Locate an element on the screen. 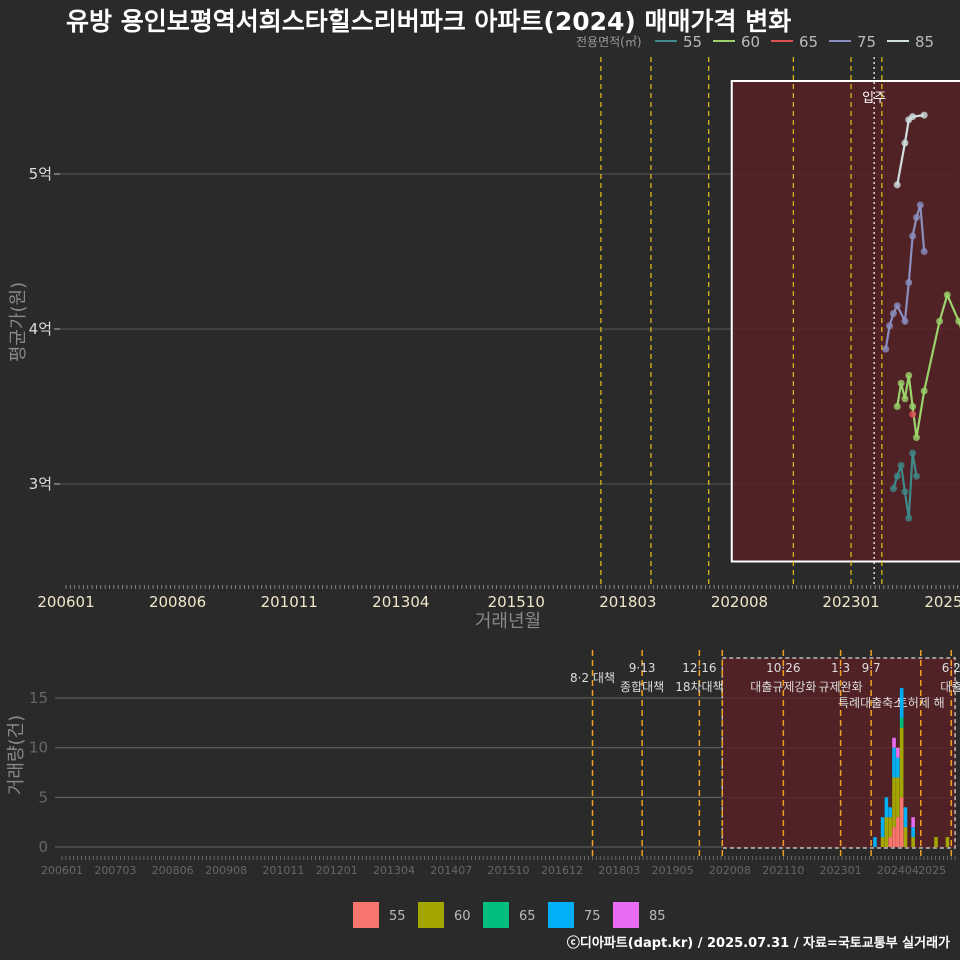 The width and height of the screenshot is (960, 960). policy-label-top: 12·16 is located at coordinates (699, 668).